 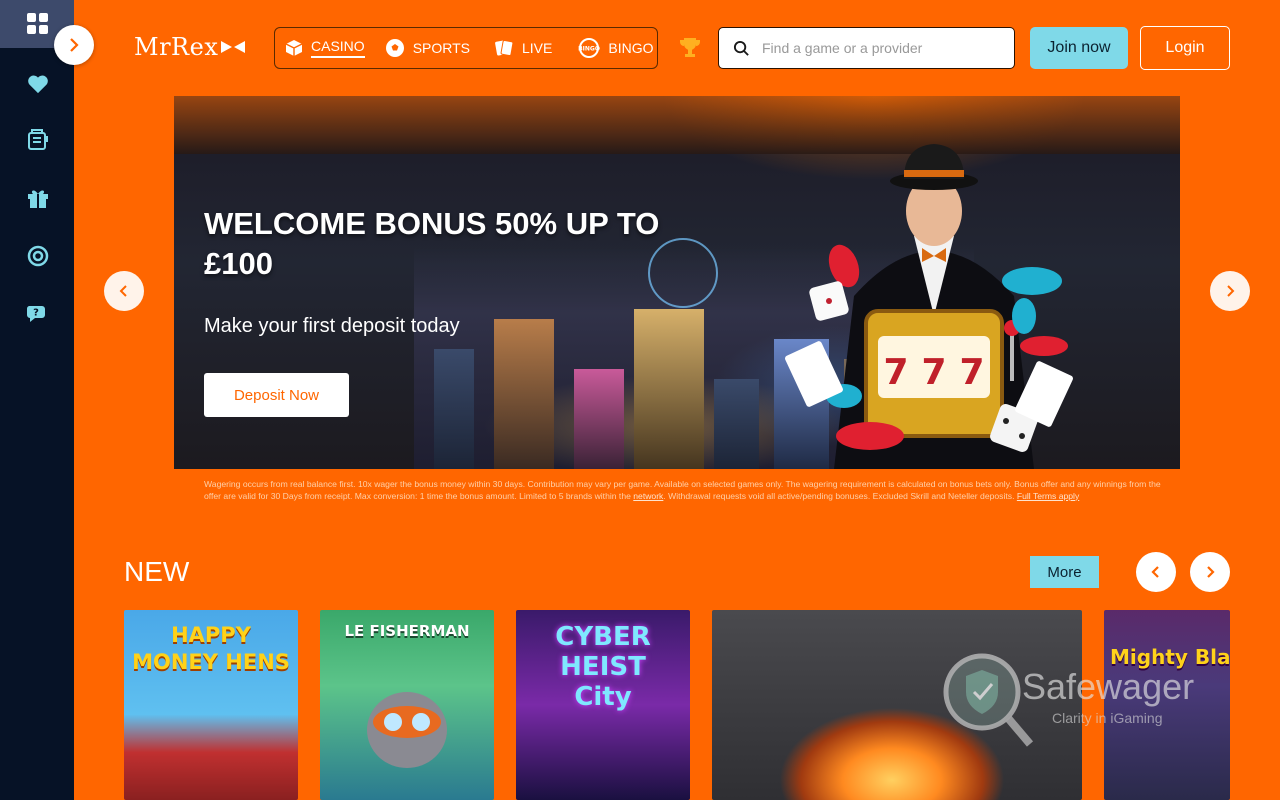 What do you see at coordinates (233, 47) in the screenshot?
I see `bowtie-icon` at bounding box center [233, 47].